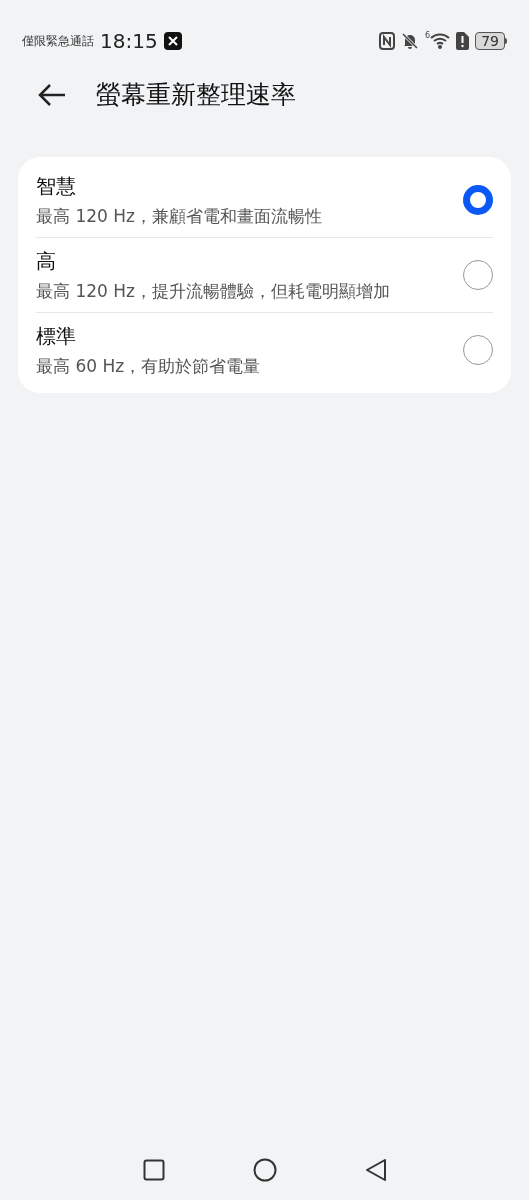 The image size is (529, 1200). What do you see at coordinates (56, 336) in the screenshot?
I see `option-title: 標準` at bounding box center [56, 336].